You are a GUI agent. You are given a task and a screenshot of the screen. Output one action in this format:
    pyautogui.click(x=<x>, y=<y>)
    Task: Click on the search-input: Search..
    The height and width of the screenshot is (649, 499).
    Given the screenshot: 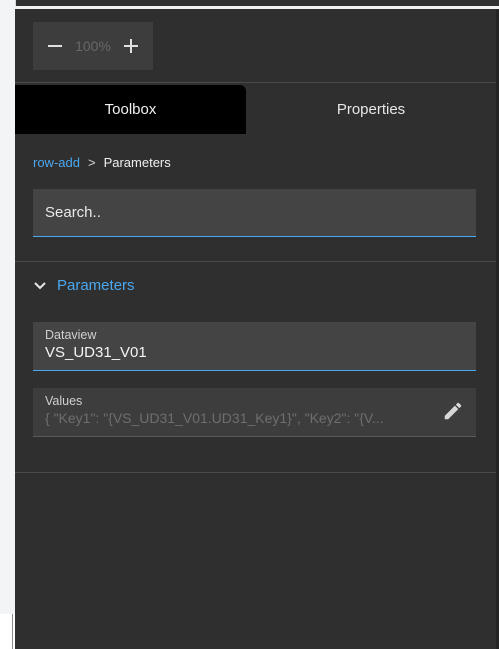 What is the action you would take?
    pyautogui.click(x=254, y=213)
    